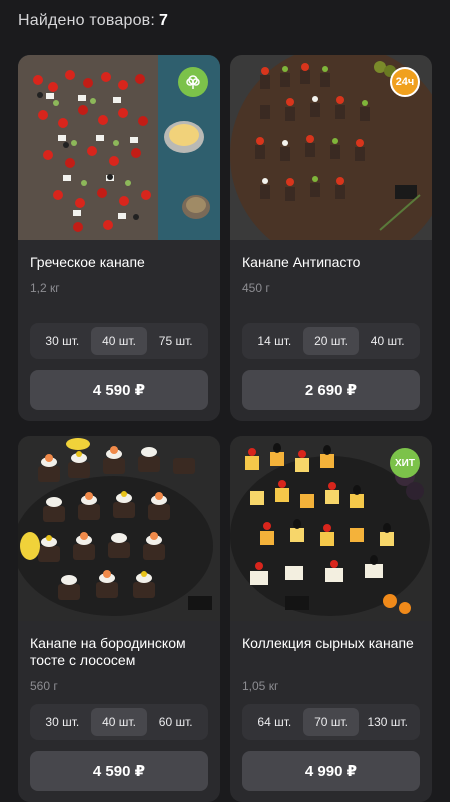 The image size is (450, 802). What do you see at coordinates (164, 20) in the screenshot?
I see `results-number: 7` at bounding box center [164, 20].